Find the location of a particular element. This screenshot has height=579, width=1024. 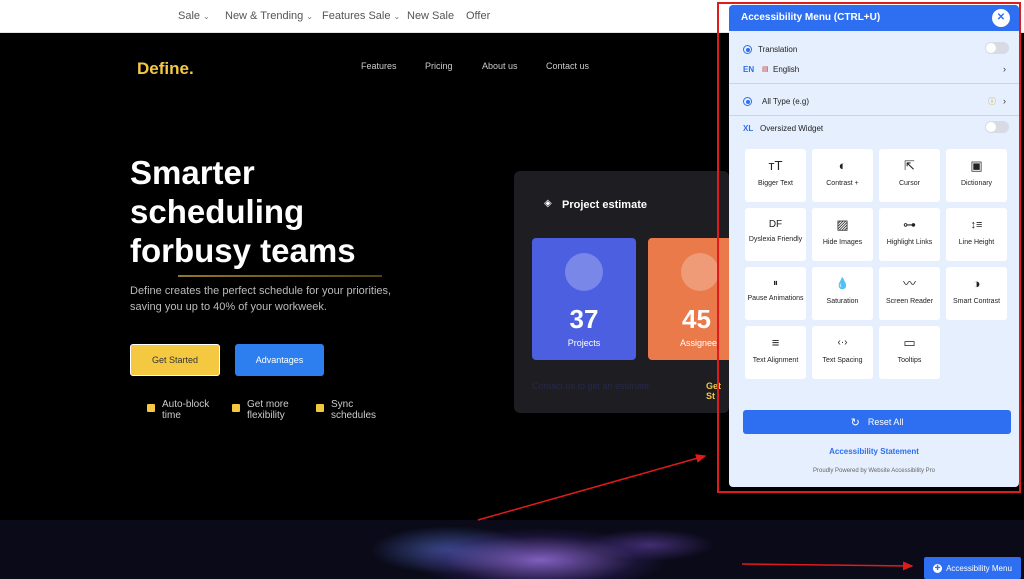

estimate-contact-link: Contact us to get an estimate is located at coordinates (590, 386).